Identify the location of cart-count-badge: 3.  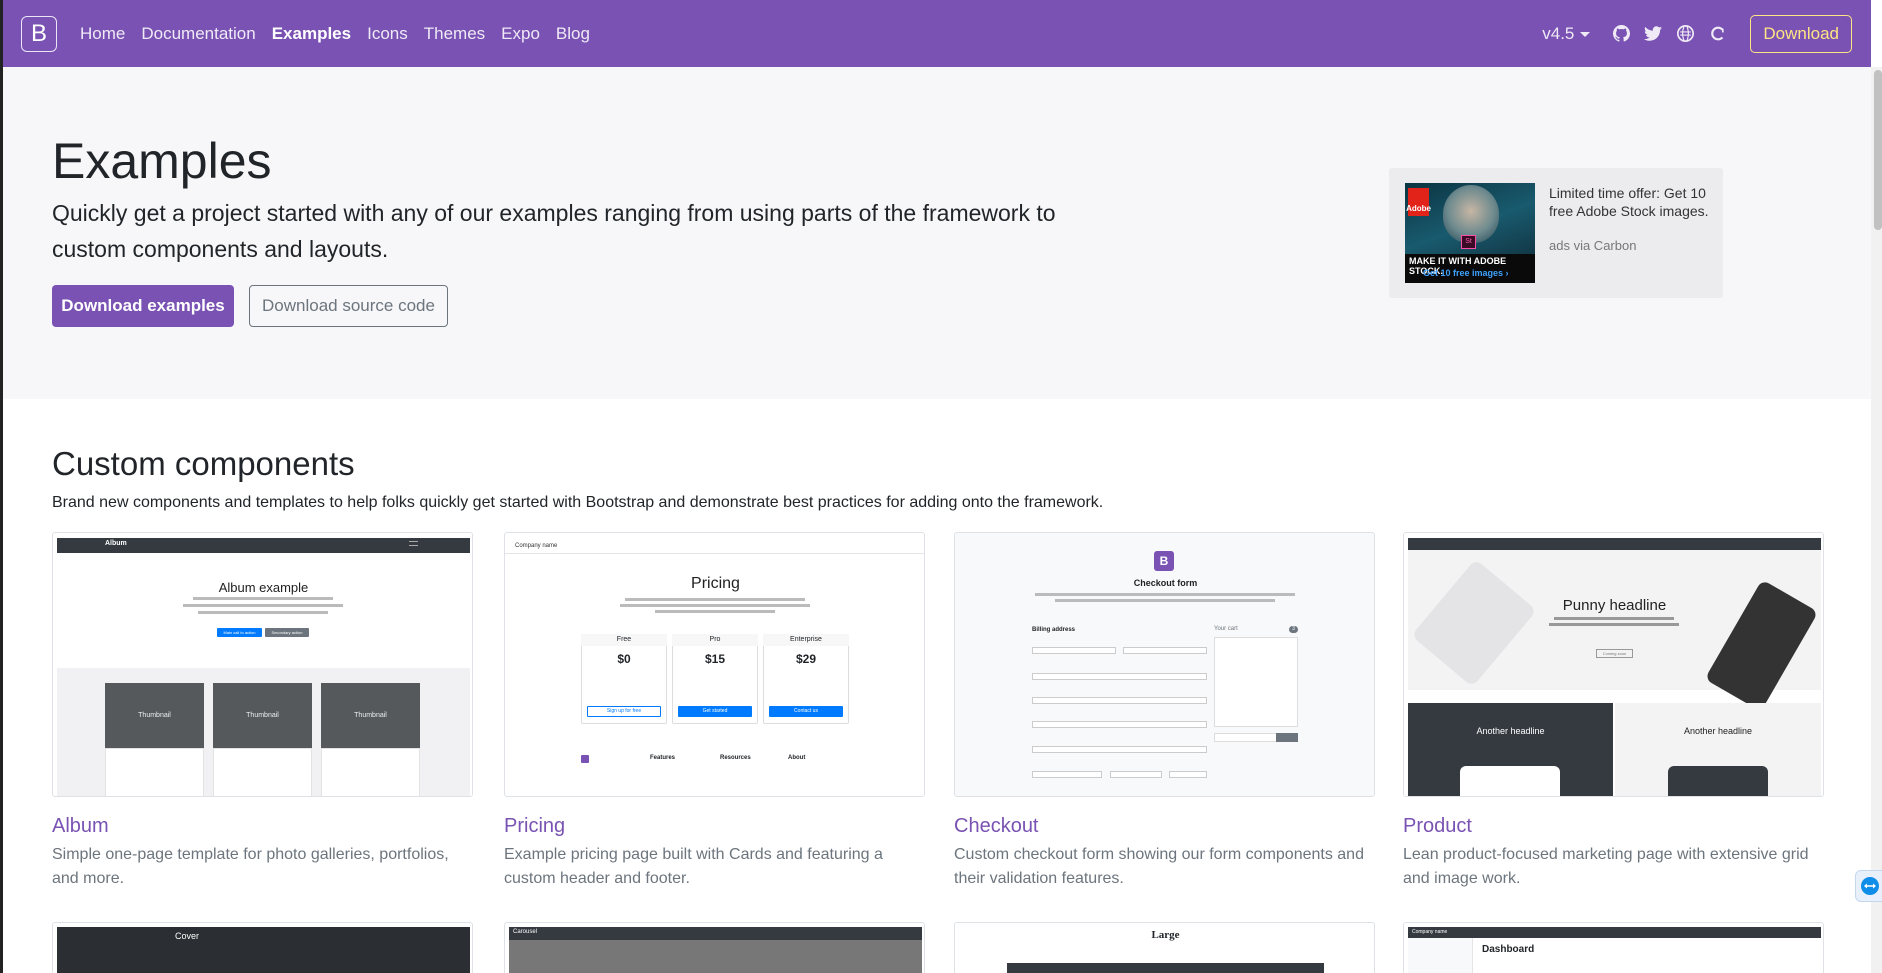
(1293, 629).